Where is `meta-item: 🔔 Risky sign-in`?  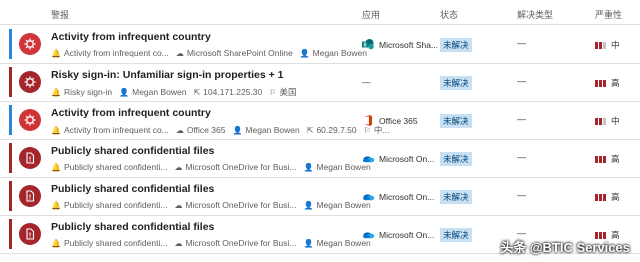 meta-item: 🔔 Risky sign-in is located at coordinates (81, 92).